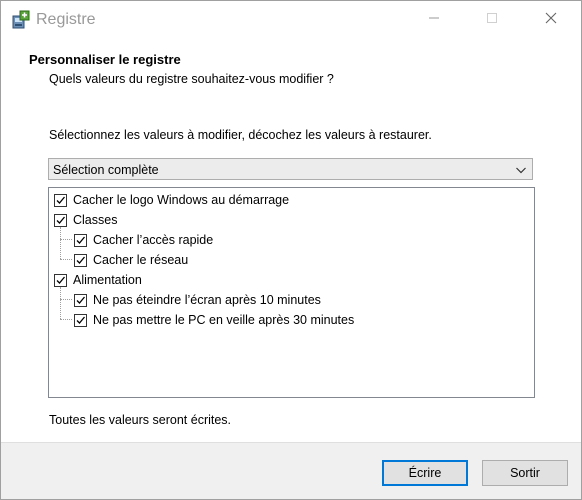 This screenshot has width=582, height=500. What do you see at coordinates (21, 20) in the screenshot?
I see `installer-app-icon` at bounding box center [21, 20].